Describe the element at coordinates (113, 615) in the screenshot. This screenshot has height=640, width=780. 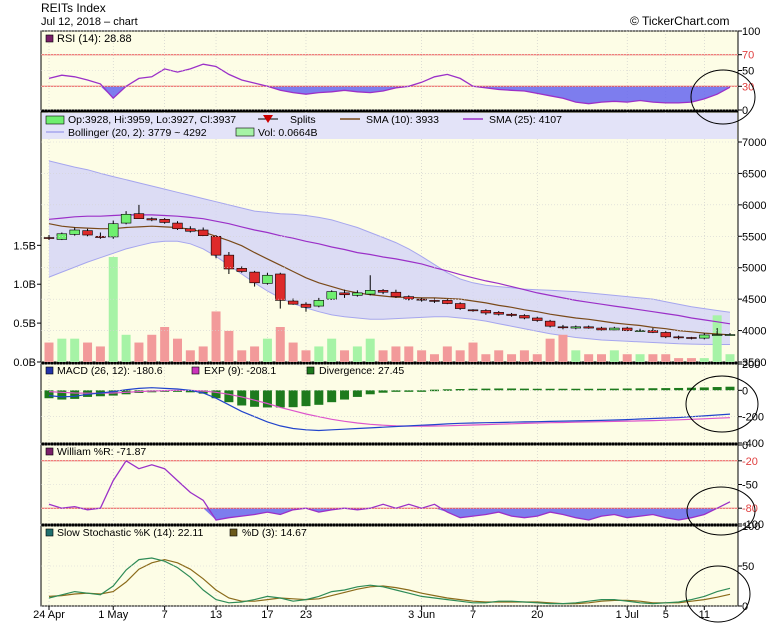
I see `x-tick-label: 1 May` at that location.